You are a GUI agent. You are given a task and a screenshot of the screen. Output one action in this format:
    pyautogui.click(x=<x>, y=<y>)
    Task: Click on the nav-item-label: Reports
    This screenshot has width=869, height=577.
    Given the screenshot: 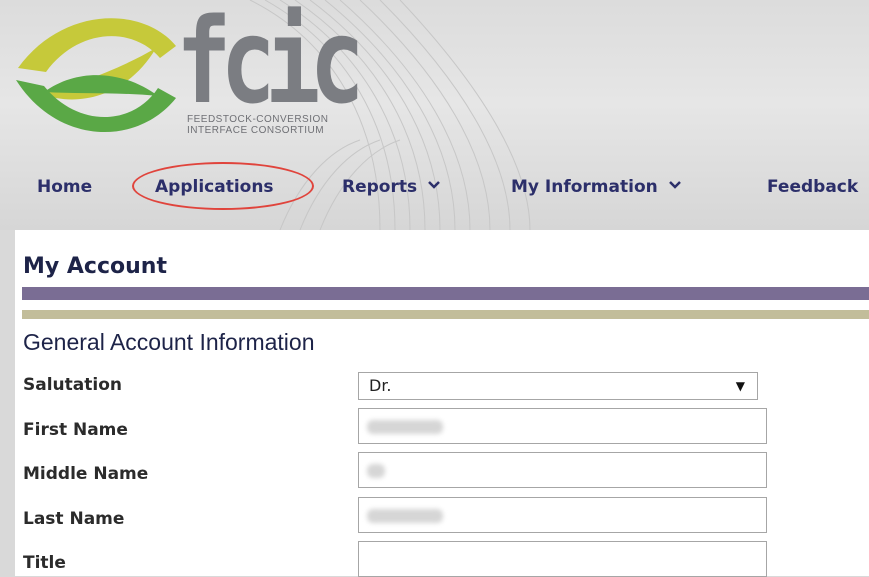 What is the action you would take?
    pyautogui.click(x=380, y=187)
    